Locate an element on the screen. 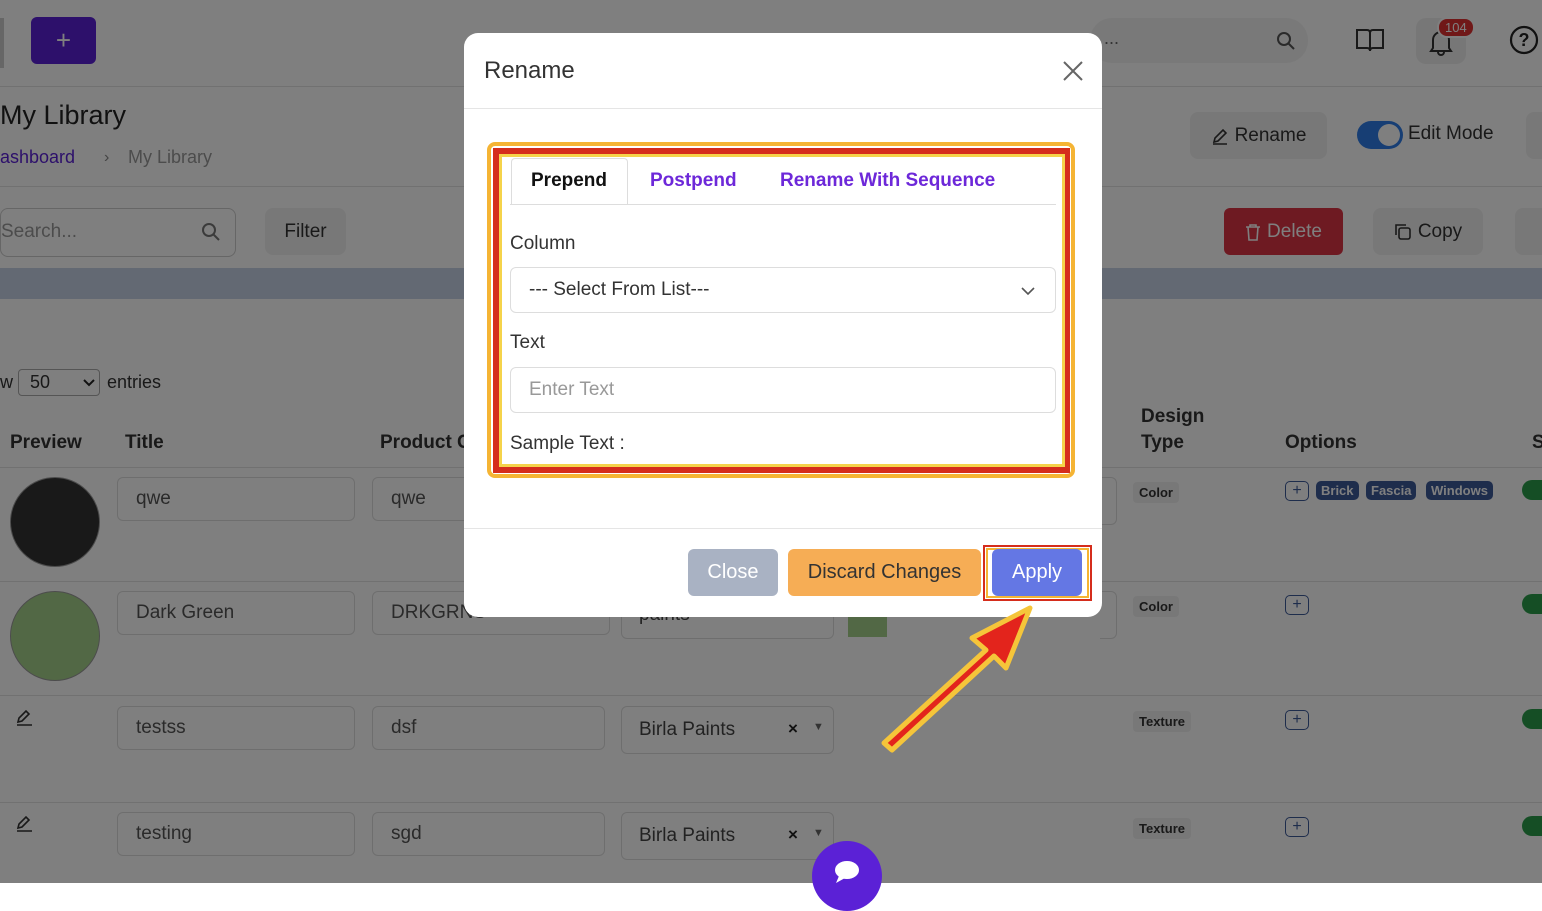 The width and height of the screenshot is (1542, 911). tab-rename-with-sequence: Rename With Sequence is located at coordinates (887, 181).